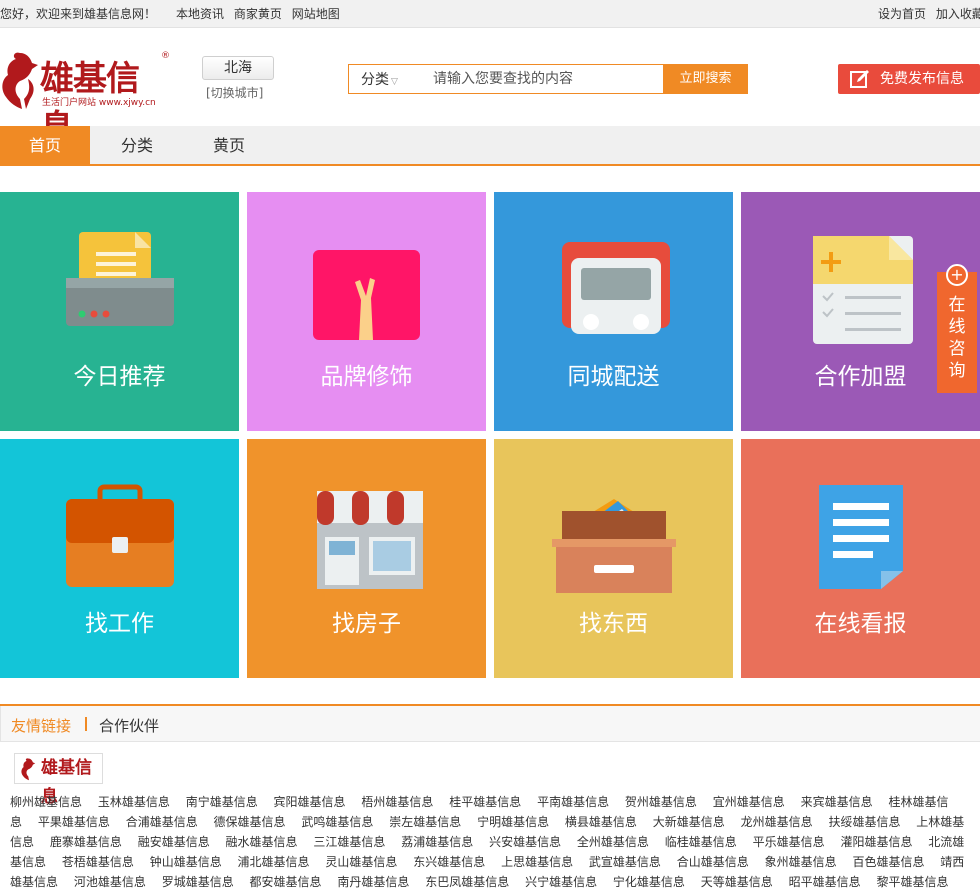 The height and width of the screenshot is (891, 980). What do you see at coordinates (649, 882) in the screenshot?
I see `friend-link: 宁化雄基信息` at bounding box center [649, 882].